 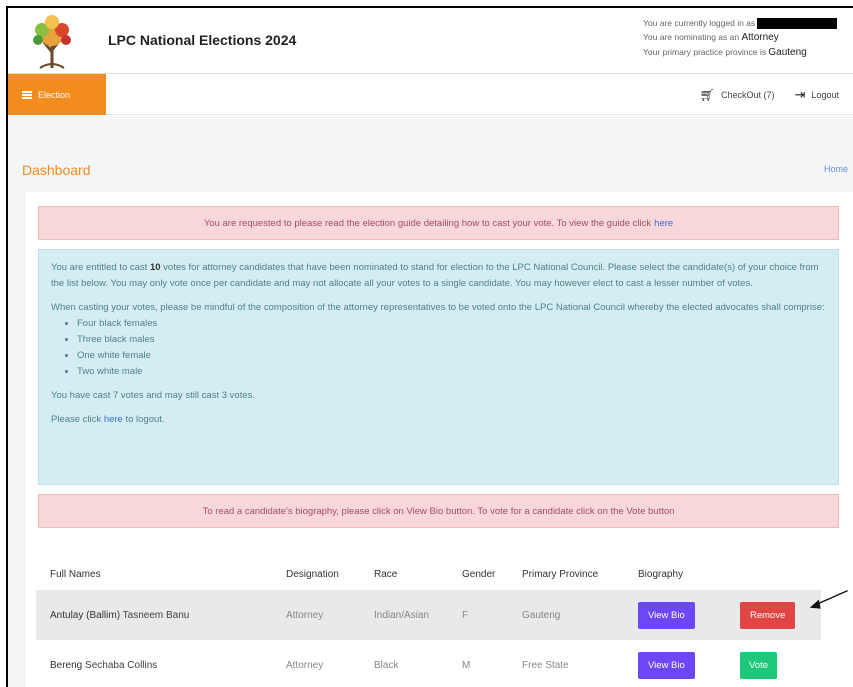 What do you see at coordinates (672, 574) in the screenshot?
I see `col-biography: Biography` at bounding box center [672, 574].